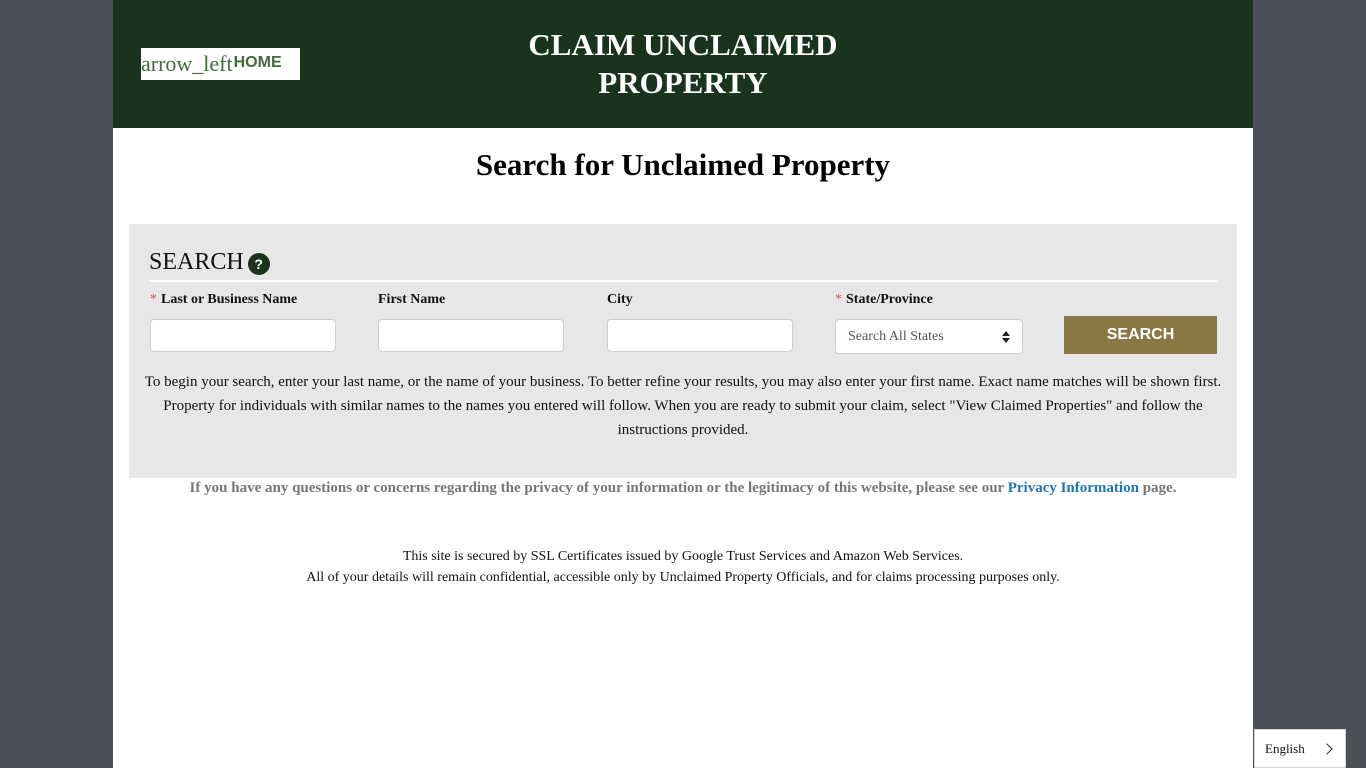 This screenshot has width=1366, height=768. I want to click on home-button: arrow_left HOME, so click(220, 64).